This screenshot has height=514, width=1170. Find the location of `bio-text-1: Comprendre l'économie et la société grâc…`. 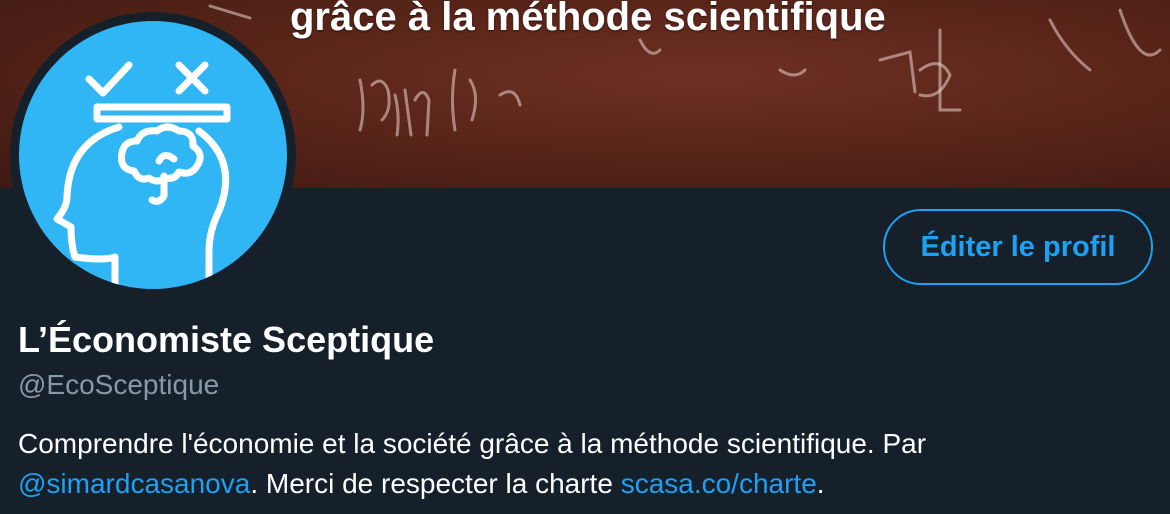

bio-text-1: Comprendre l'économie et la société grâc… is located at coordinates (472, 443).